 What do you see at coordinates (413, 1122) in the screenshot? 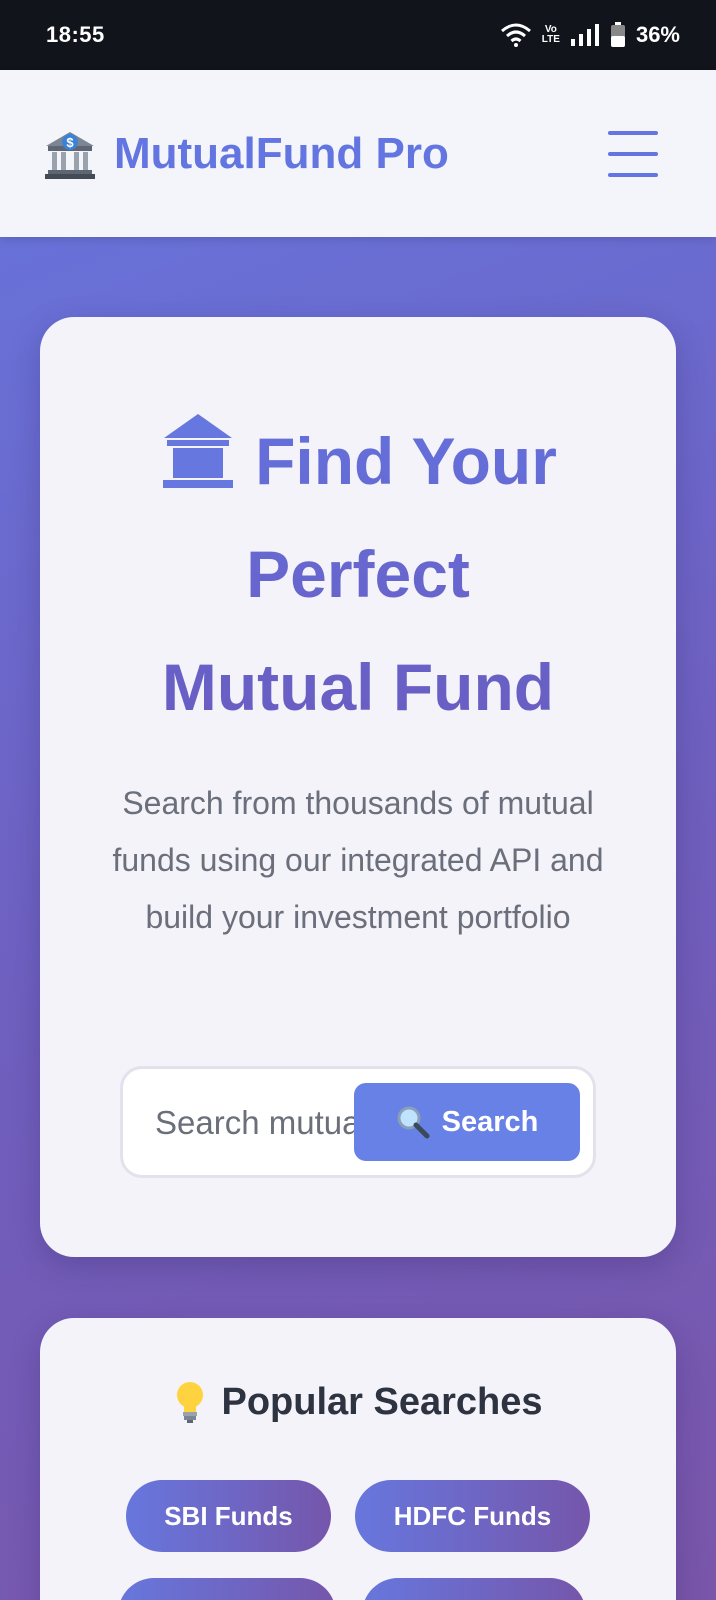
I see `magnifier-icon` at bounding box center [413, 1122].